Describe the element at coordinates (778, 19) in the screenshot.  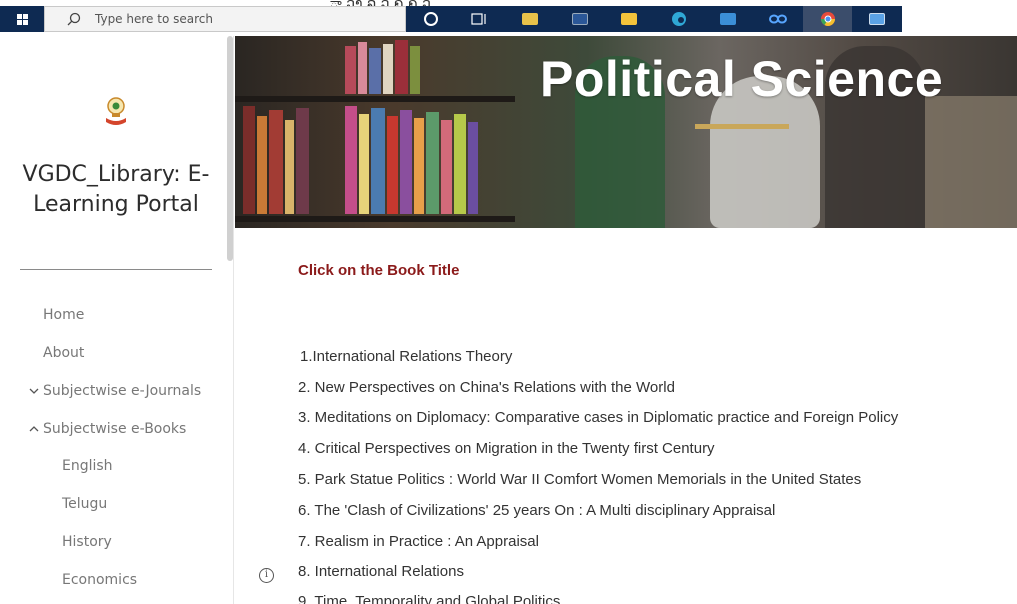
I see `infinity-app-icon` at that location.